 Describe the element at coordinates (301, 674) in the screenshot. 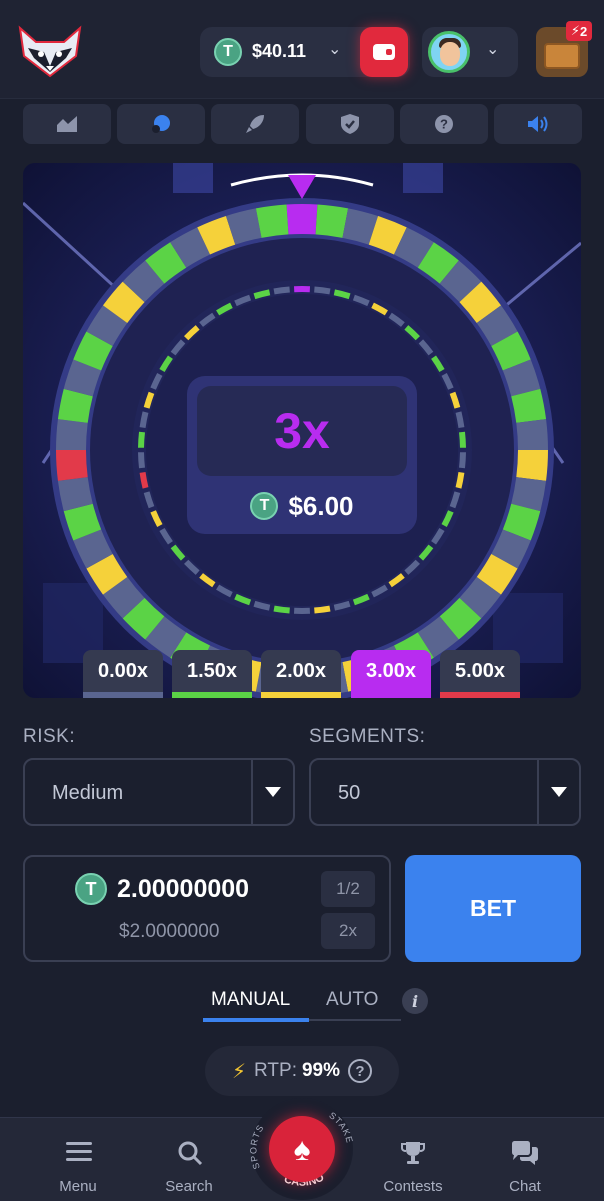

I see `multiplier-chip: 2.00x` at that location.